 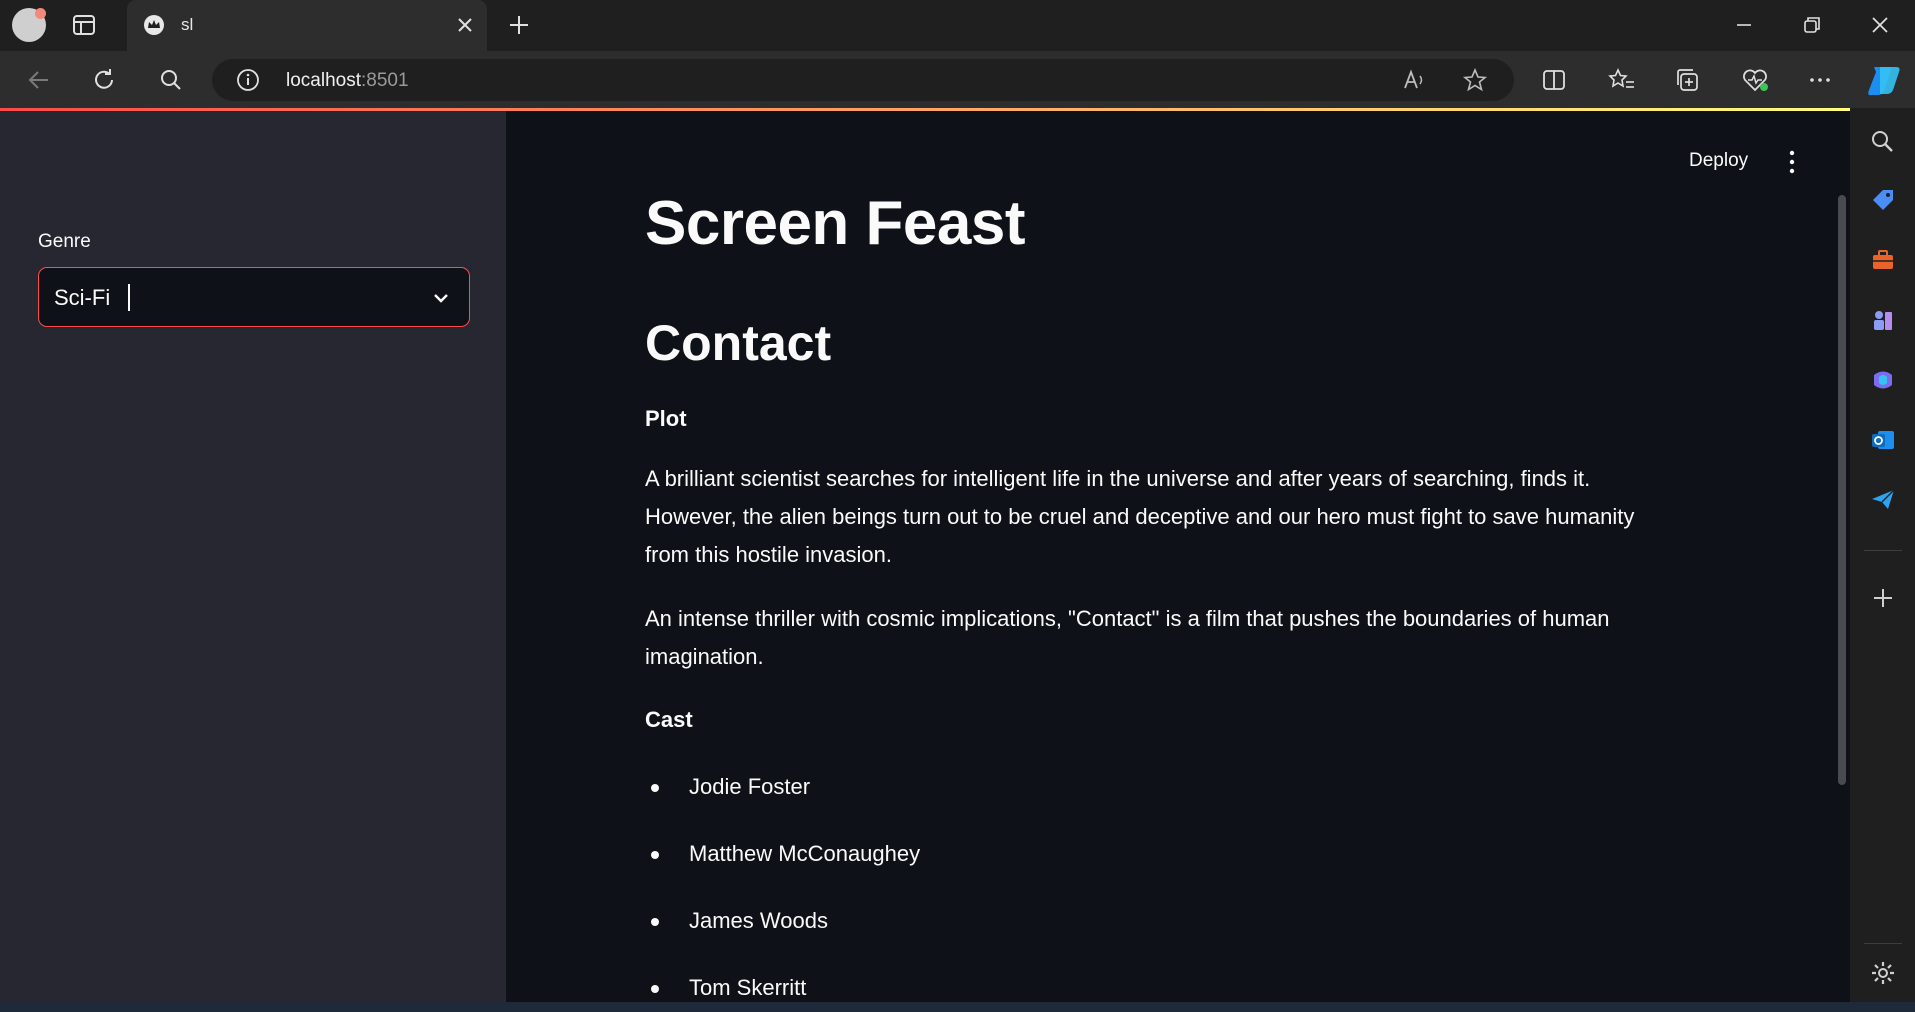 What do you see at coordinates (1820, 80) in the screenshot?
I see `more-options-icon` at bounding box center [1820, 80].